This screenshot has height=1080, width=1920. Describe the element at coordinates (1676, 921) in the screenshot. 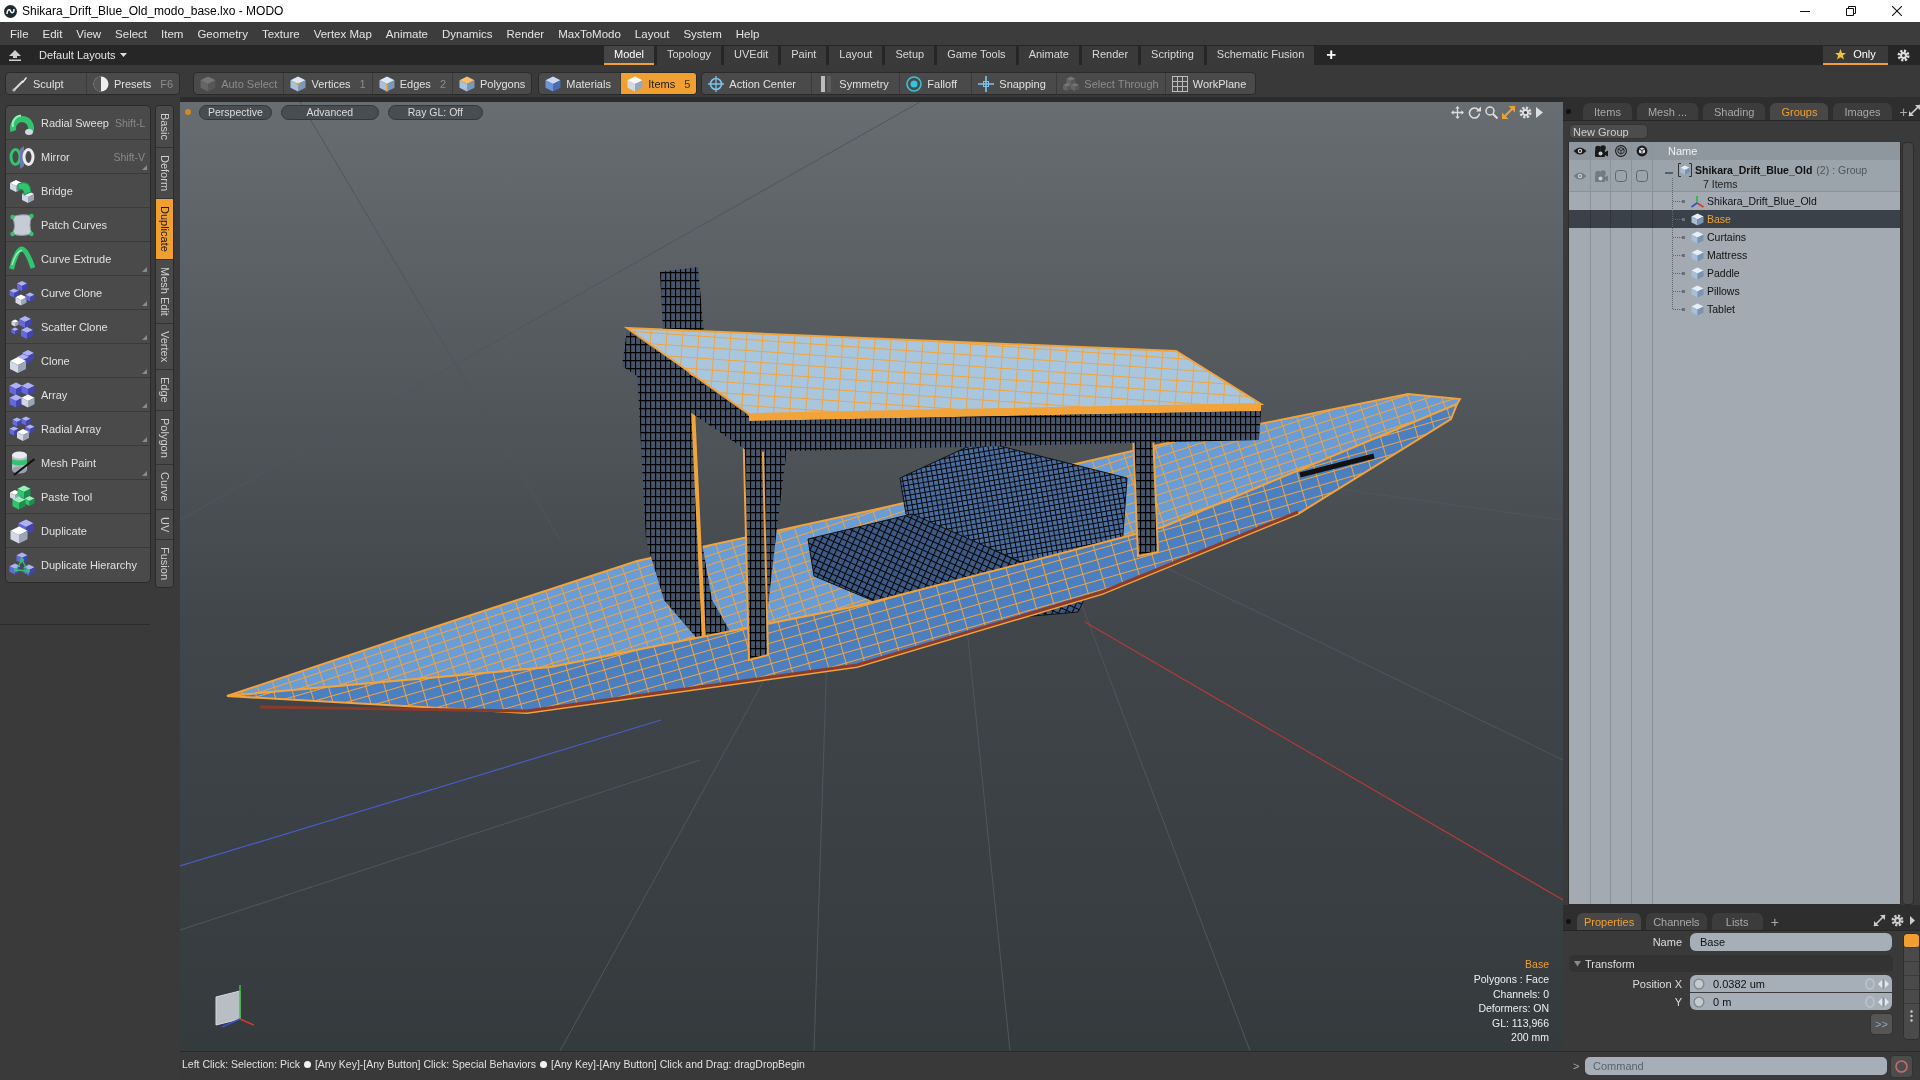

I see `panel-tab: Channels` at that location.